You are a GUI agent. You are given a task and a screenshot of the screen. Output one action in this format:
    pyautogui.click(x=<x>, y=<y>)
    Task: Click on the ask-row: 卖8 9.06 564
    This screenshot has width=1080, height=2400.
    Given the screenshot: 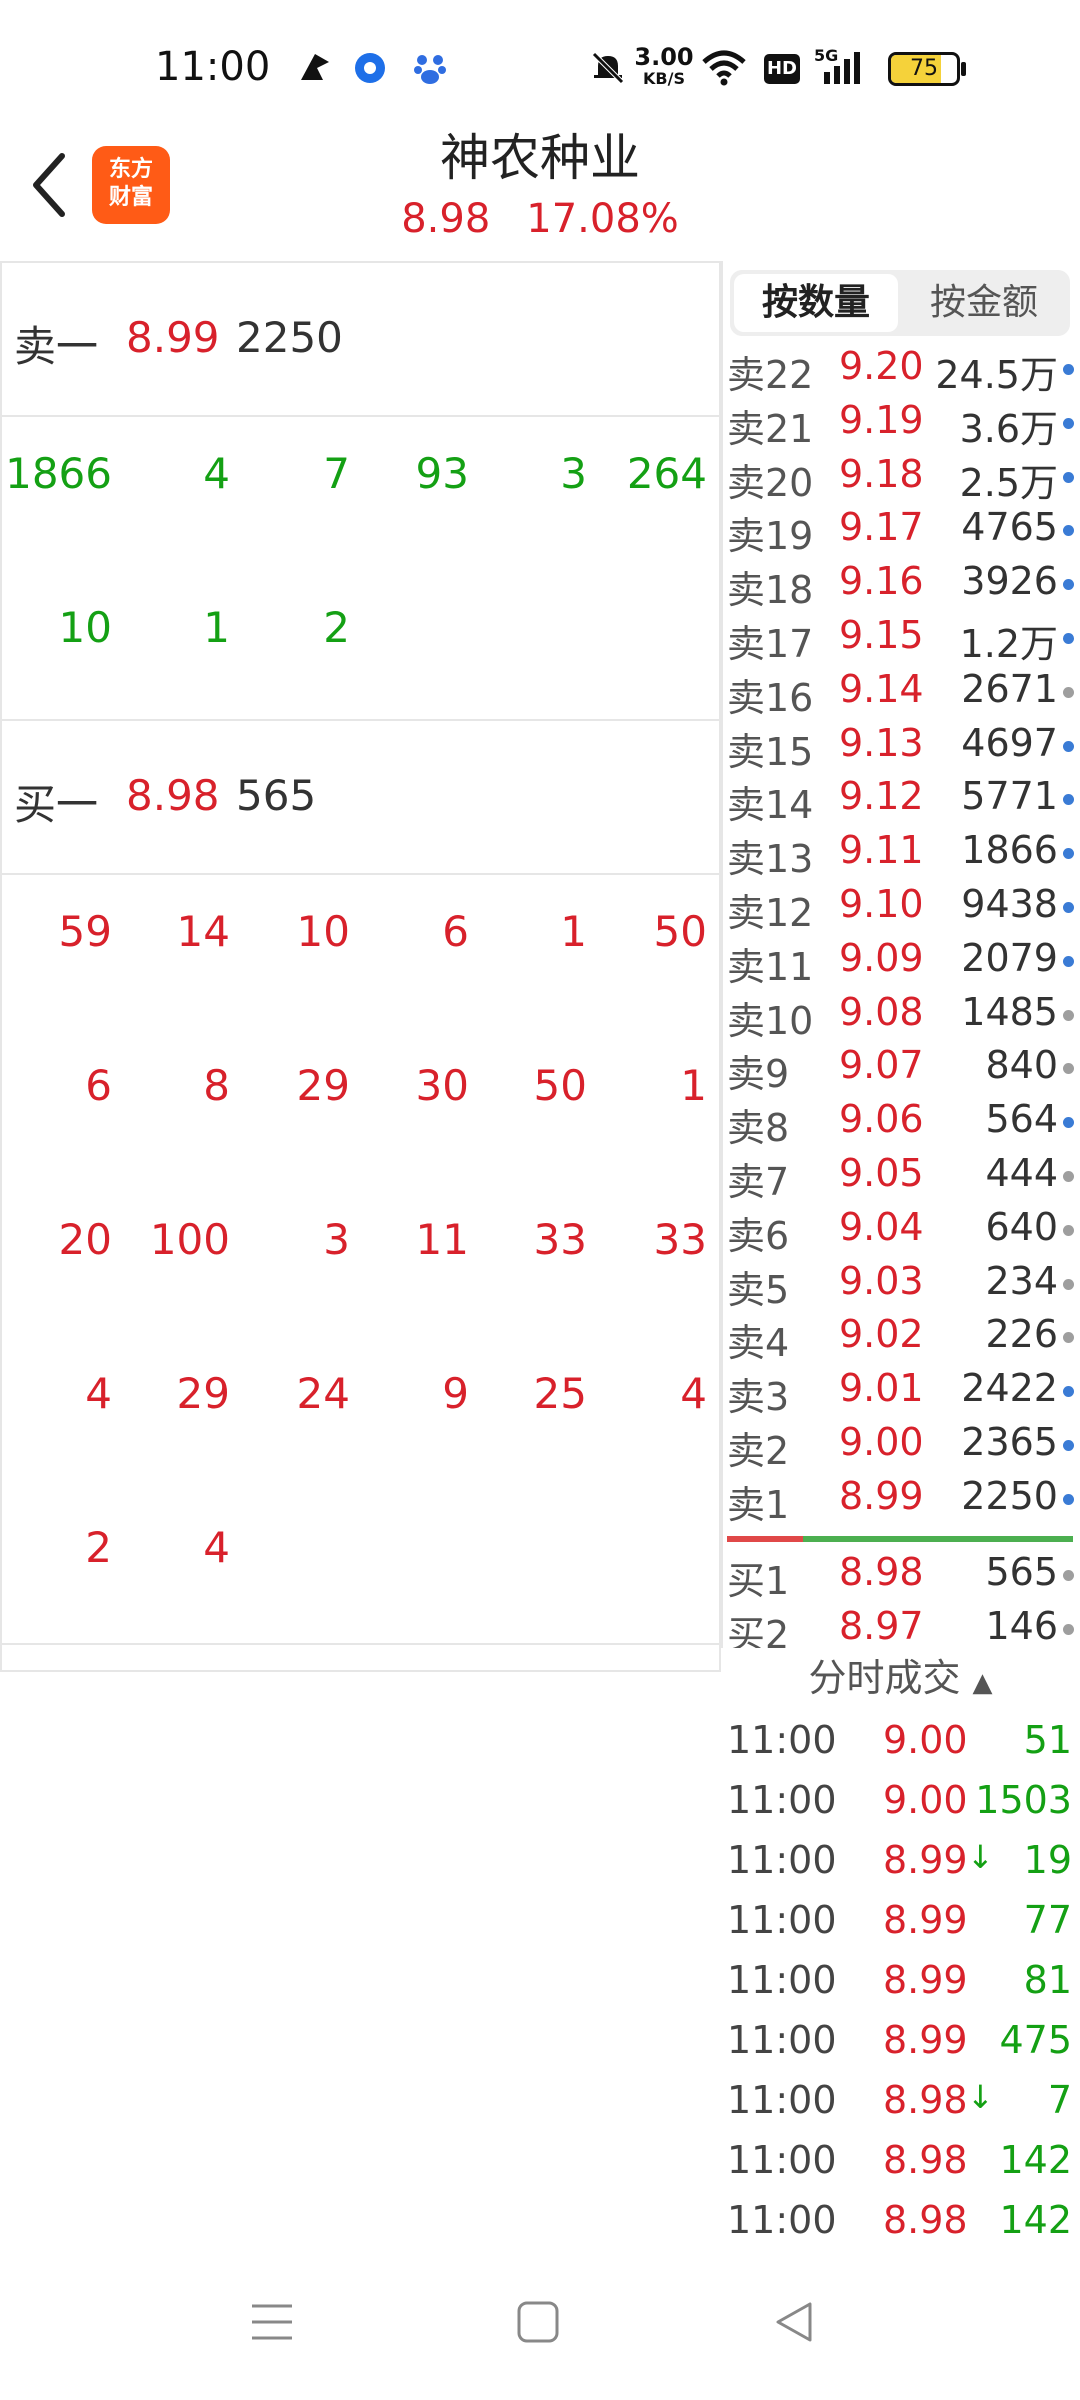 What is the action you would take?
    pyautogui.click(x=900, y=1121)
    